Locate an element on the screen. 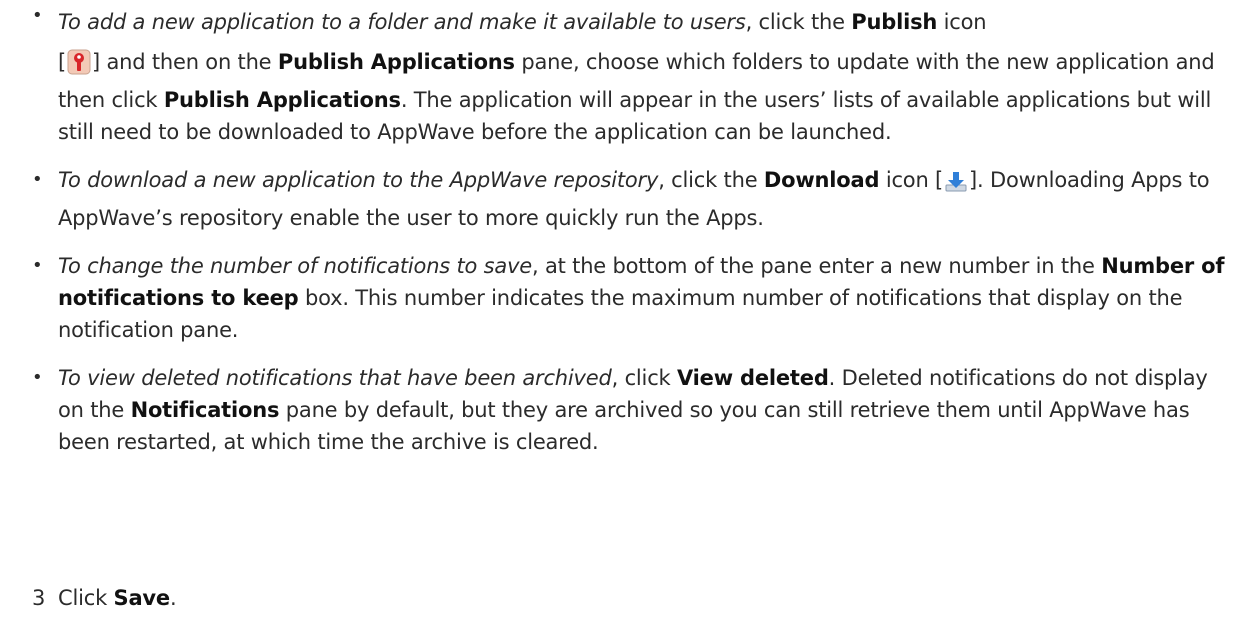 The height and width of the screenshot is (626, 1250). view-deleted-term: View deleted is located at coordinates (752, 378).